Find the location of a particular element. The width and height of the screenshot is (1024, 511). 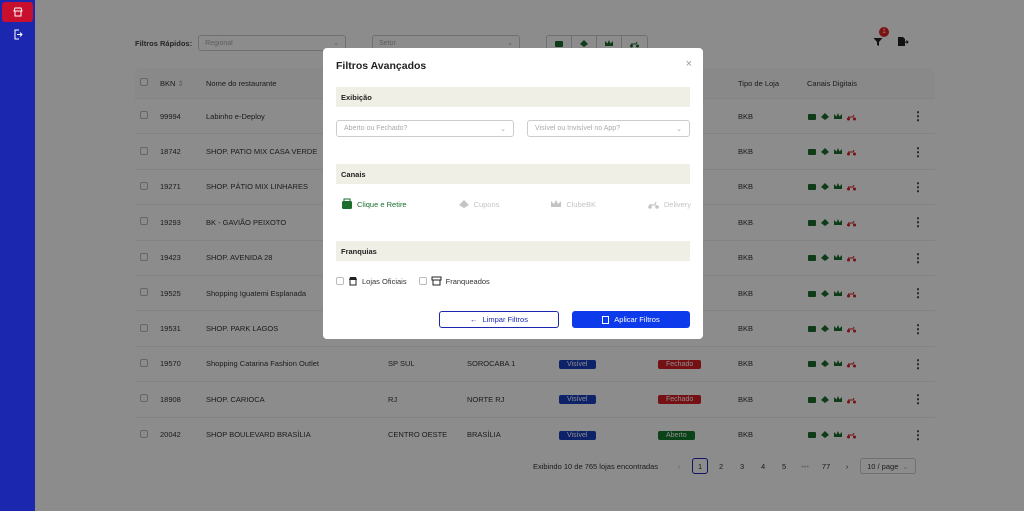

section-canais: Canais is located at coordinates (513, 174).